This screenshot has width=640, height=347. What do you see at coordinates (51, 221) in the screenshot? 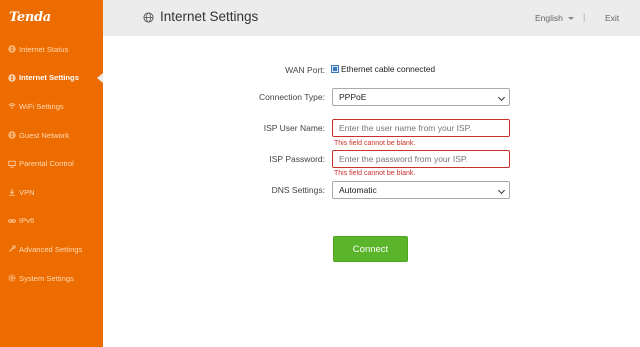
I see `sidebar-item-ipv6: IPv6` at bounding box center [51, 221].